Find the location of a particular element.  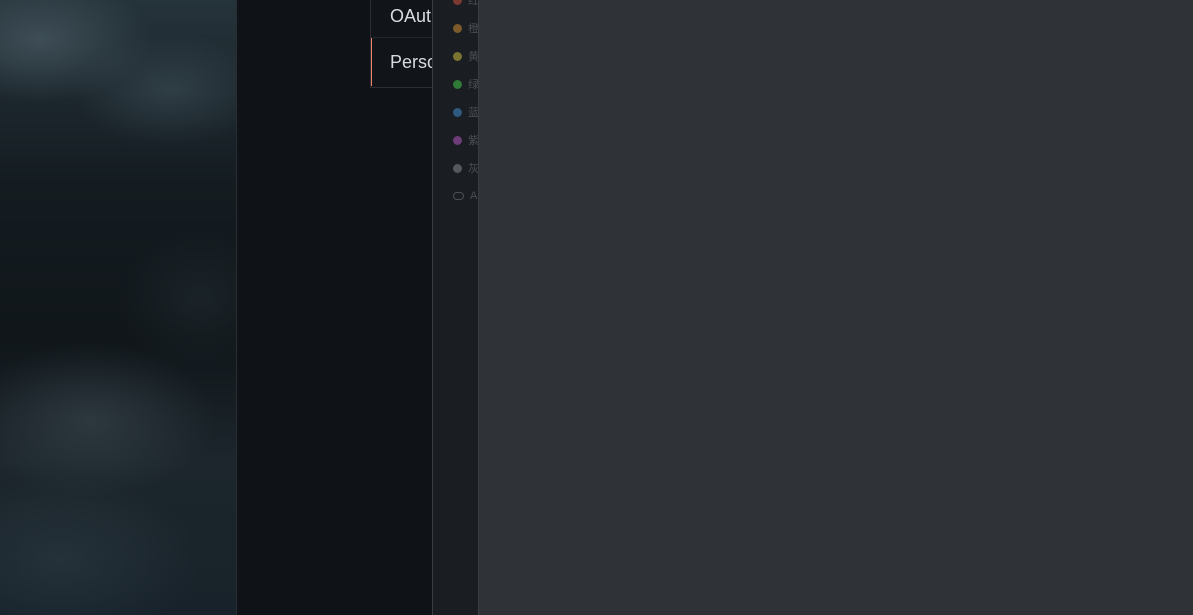

label-text: 红 is located at coordinates (473, 3).